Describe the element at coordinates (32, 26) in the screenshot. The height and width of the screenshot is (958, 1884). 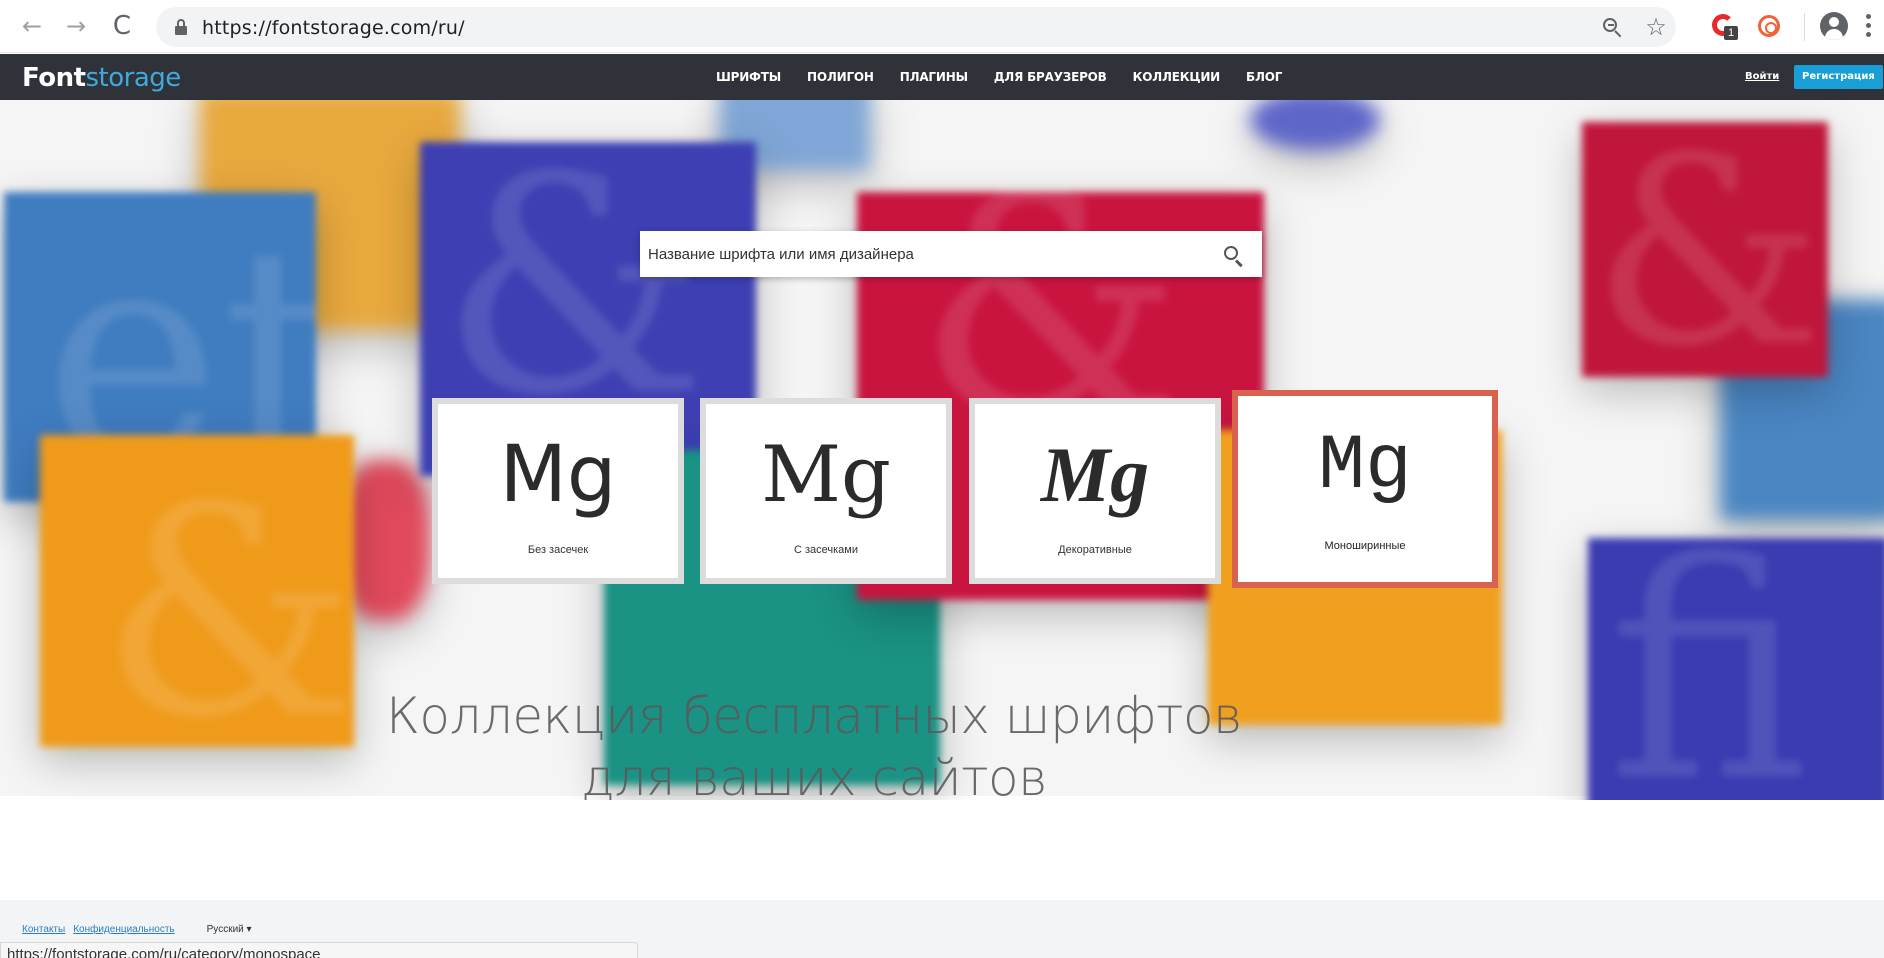
I see `back-arrow-icon: ←` at that location.